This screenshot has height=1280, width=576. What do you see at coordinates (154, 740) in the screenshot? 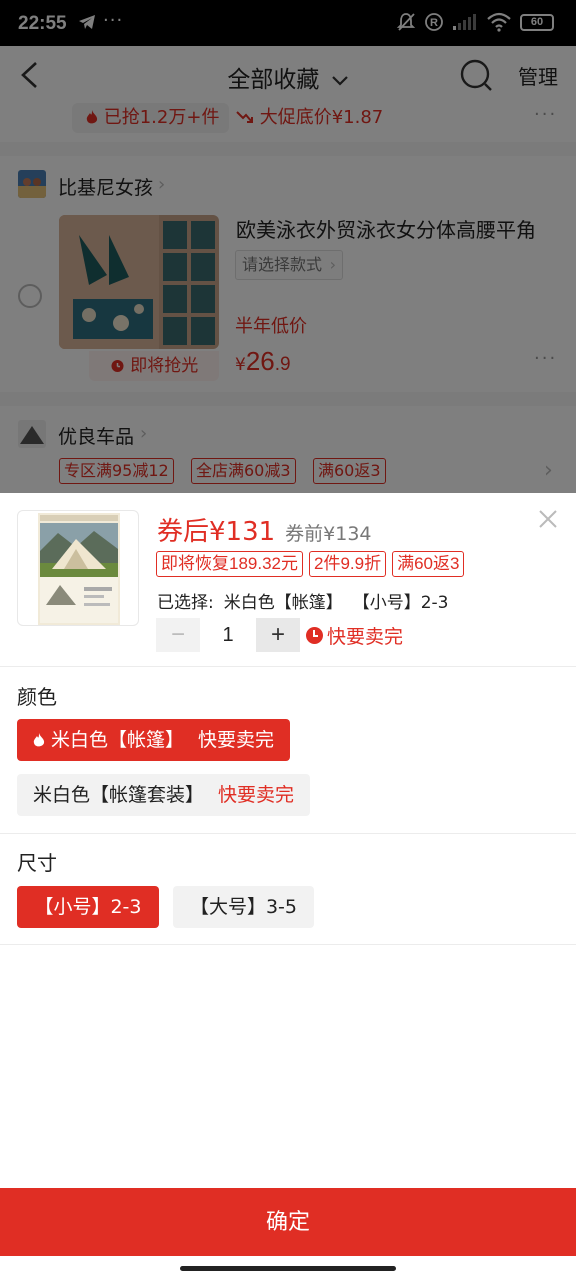
I see `color-option-selected: 米白色【帐篷】 快要卖完` at bounding box center [154, 740].